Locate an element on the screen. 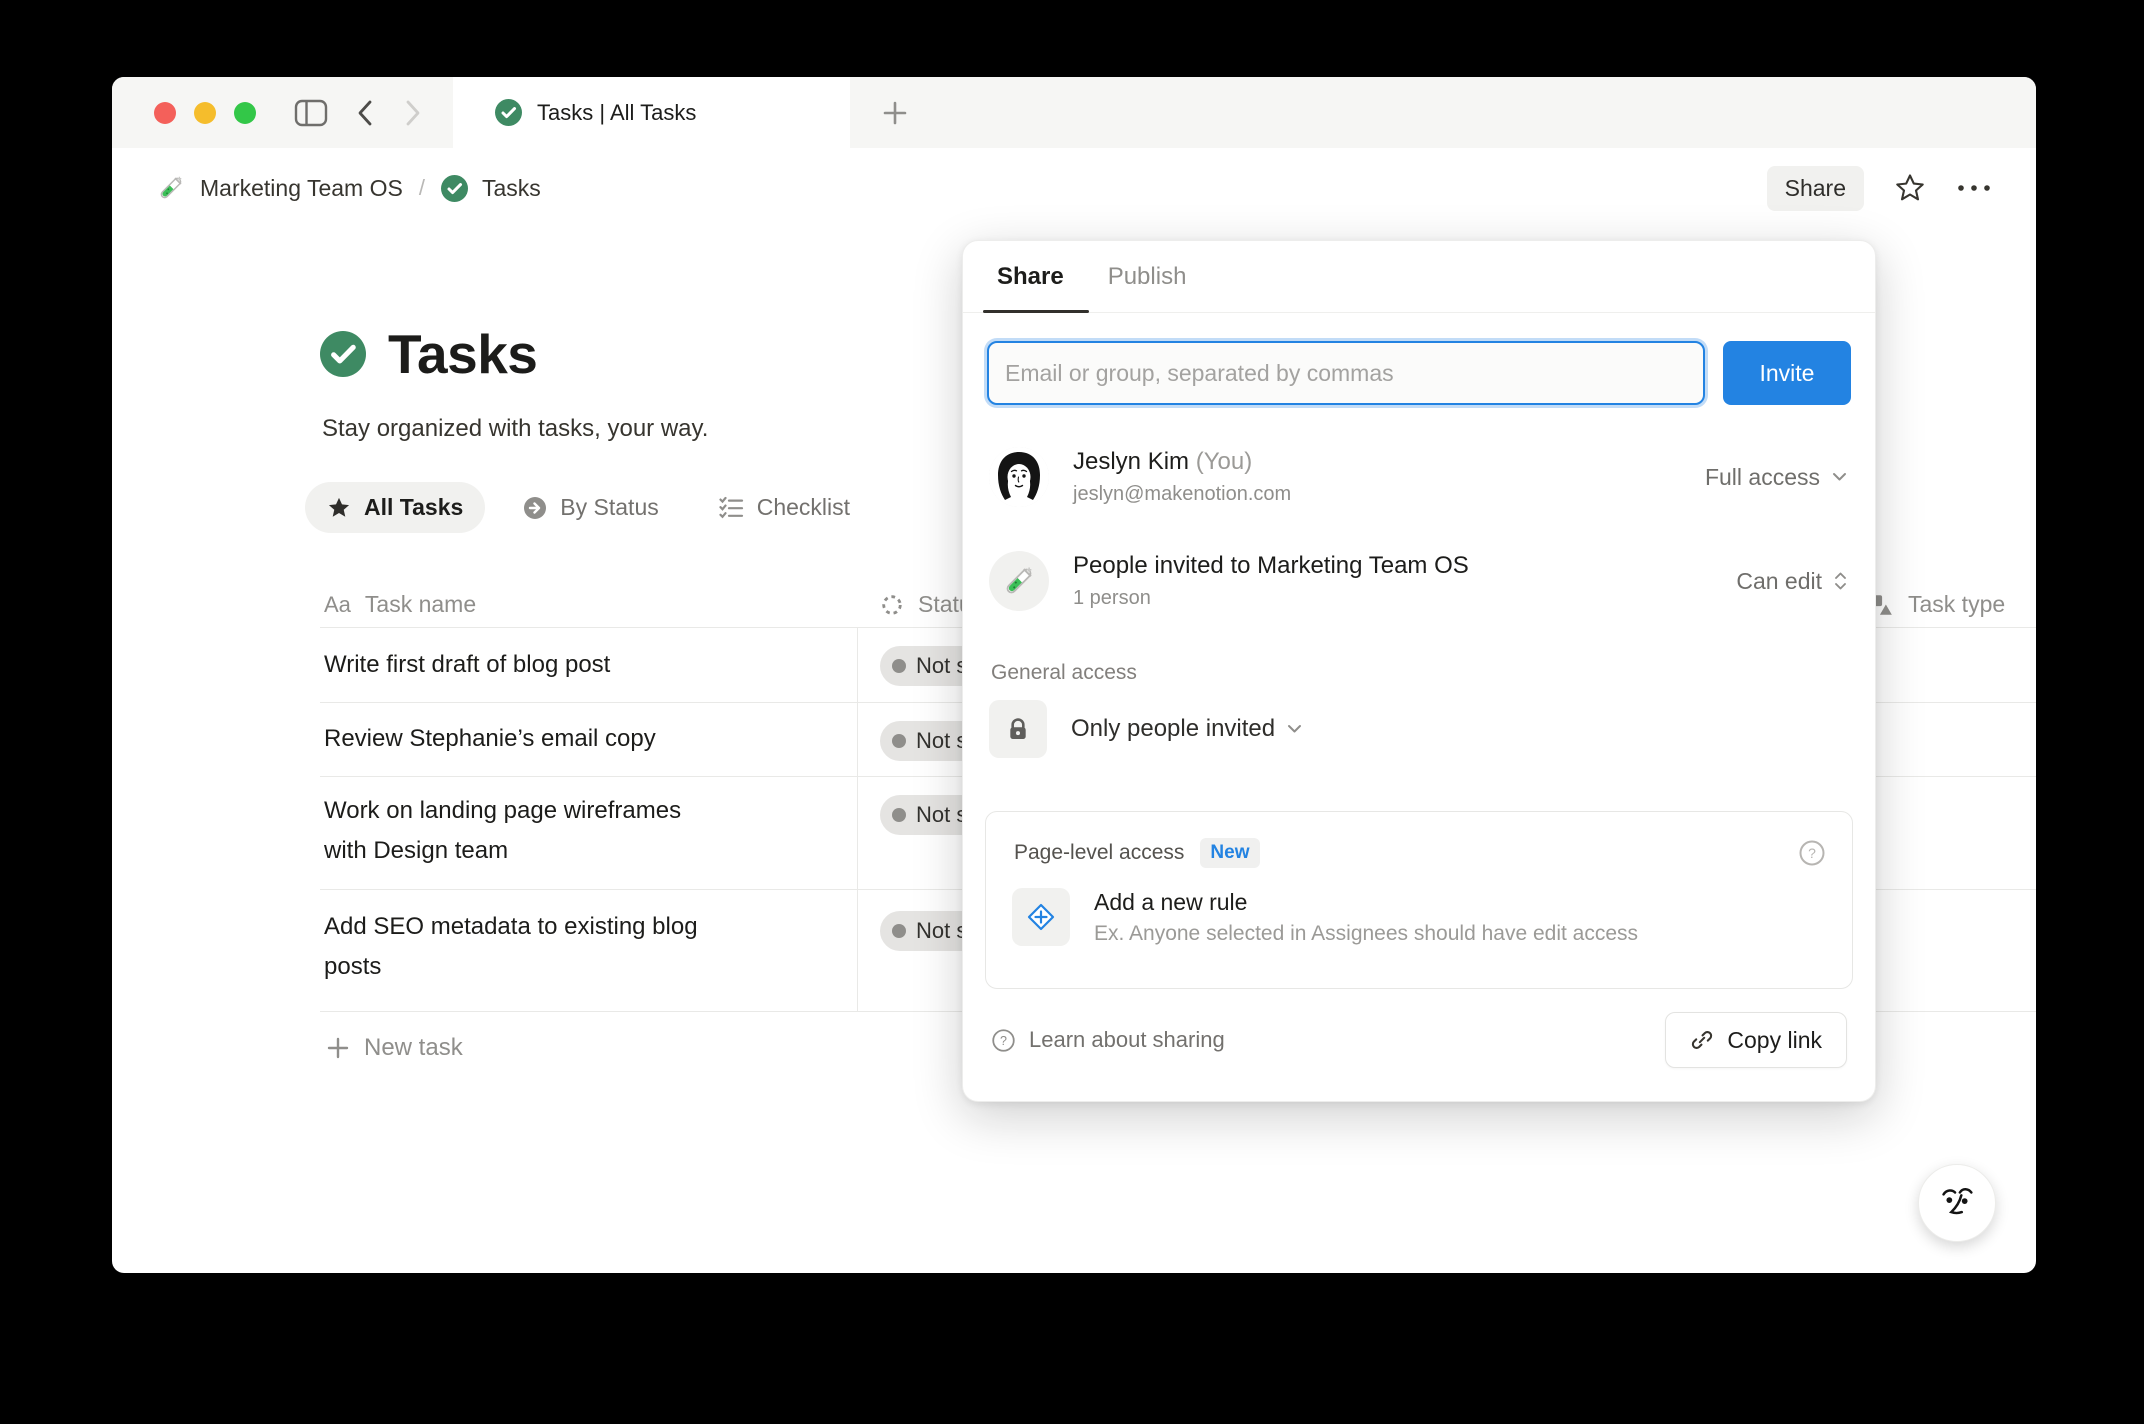 Image resolution: width=2144 pixels, height=1424 pixels. page-subtitle: Stay organized with tasks, your way. is located at coordinates (515, 428).